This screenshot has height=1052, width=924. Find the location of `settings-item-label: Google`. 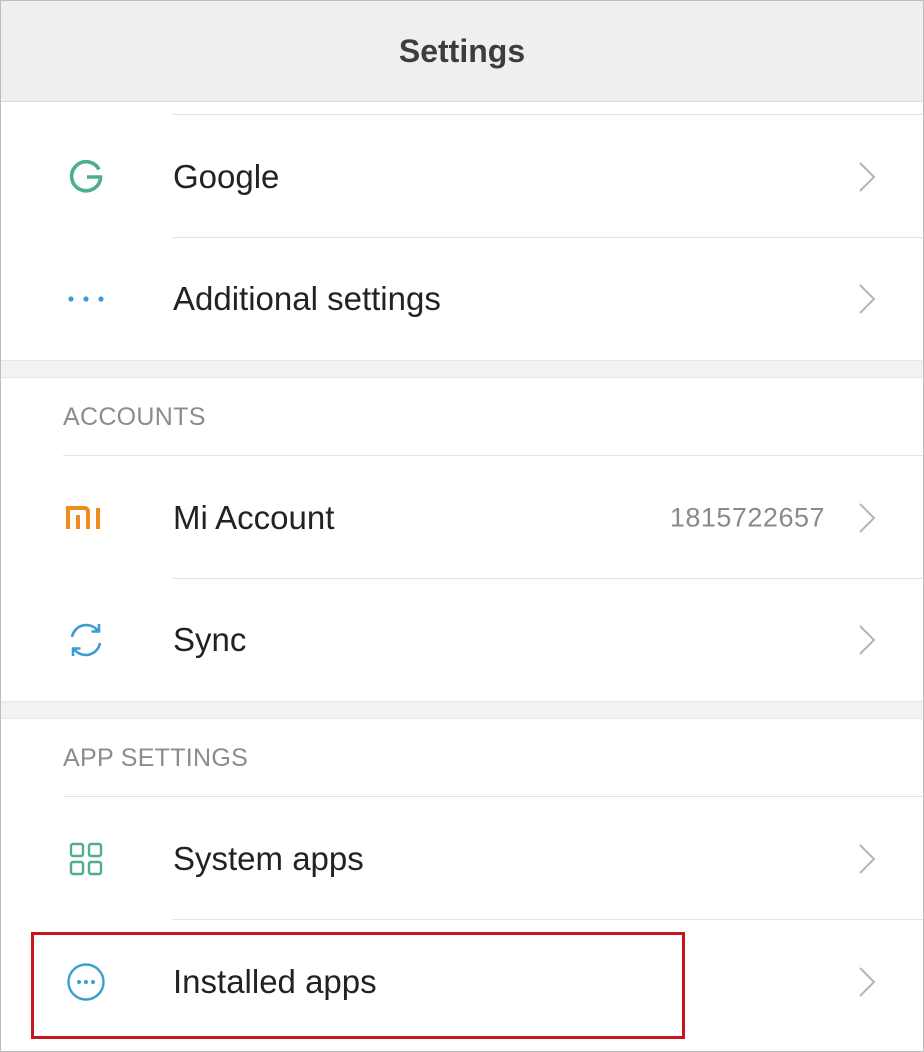

settings-item-label: Google is located at coordinates (226, 176).